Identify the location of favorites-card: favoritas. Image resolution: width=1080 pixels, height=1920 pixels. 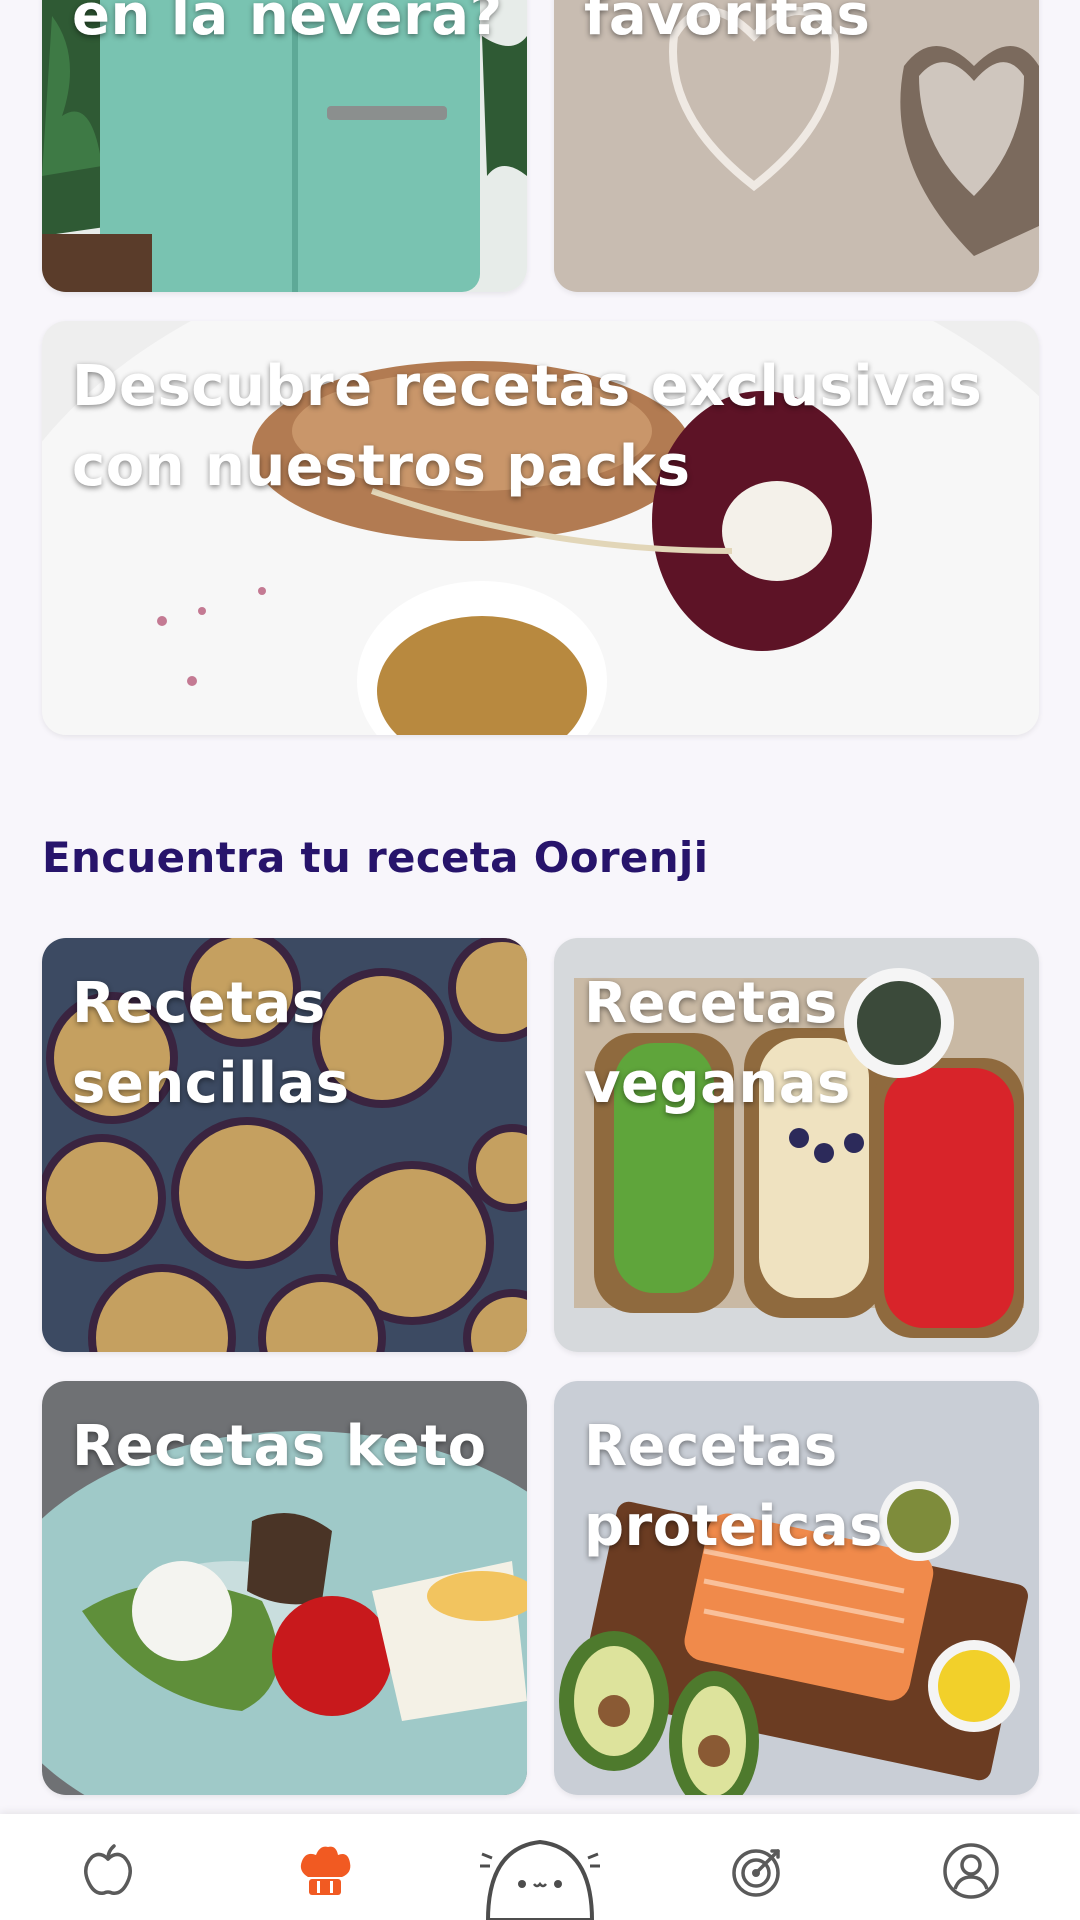
(796, 146).